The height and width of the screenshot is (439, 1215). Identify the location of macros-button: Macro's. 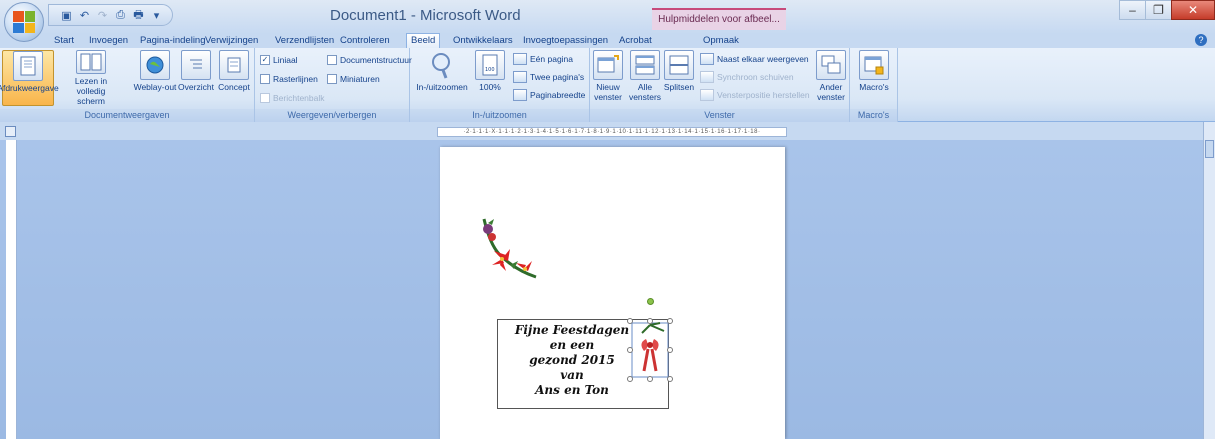
(874, 78).